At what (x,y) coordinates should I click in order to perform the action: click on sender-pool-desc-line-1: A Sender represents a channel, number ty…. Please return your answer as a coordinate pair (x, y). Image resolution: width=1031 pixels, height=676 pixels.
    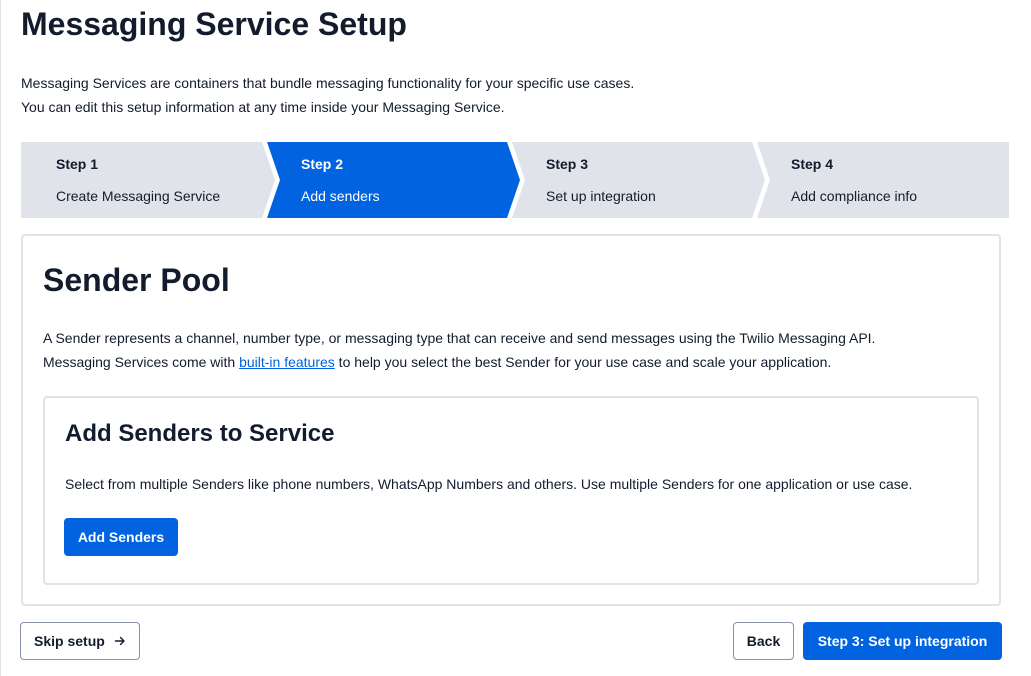
    Looking at the image, I should click on (459, 338).